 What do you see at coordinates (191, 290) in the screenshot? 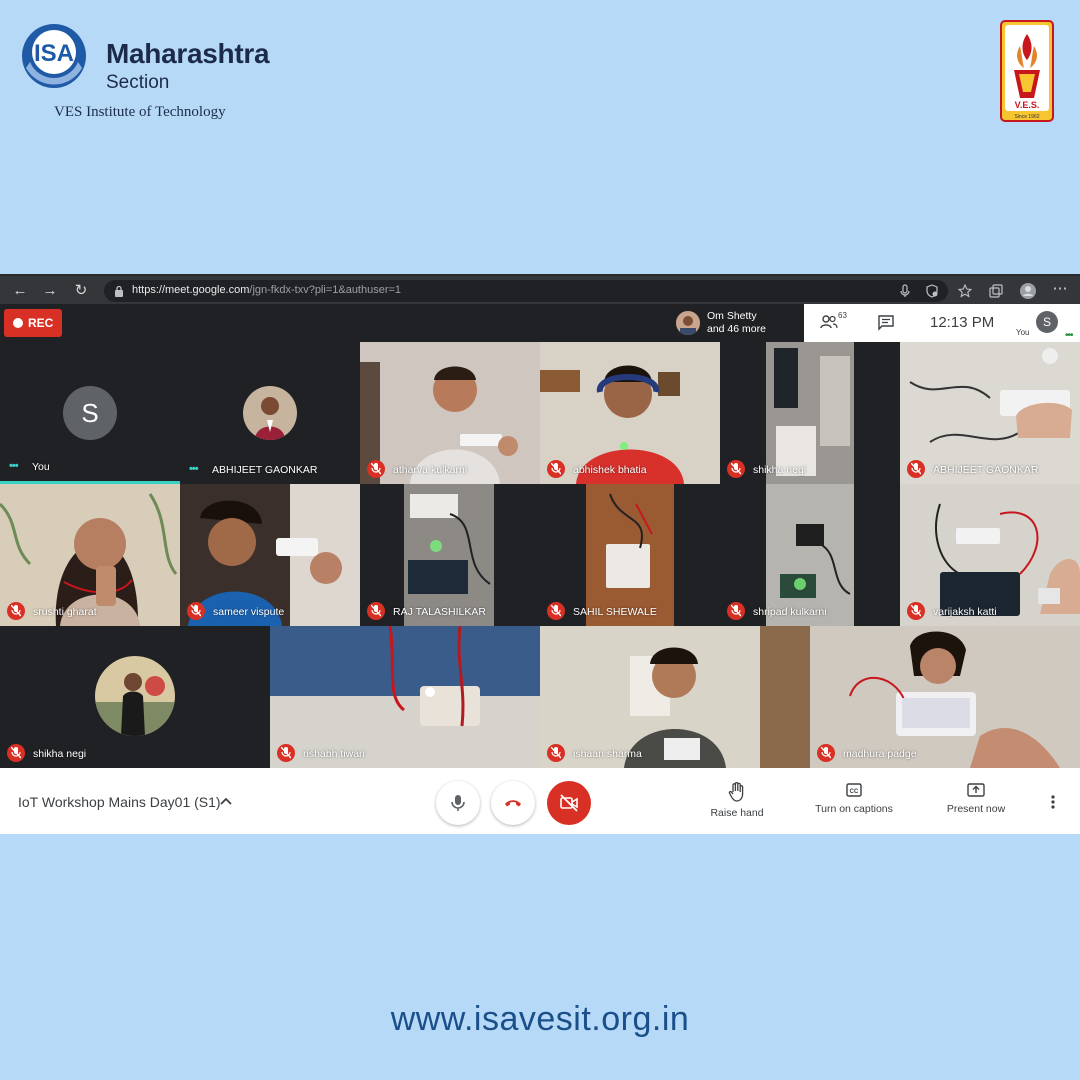
I see `url-host: https://meet.google.com` at bounding box center [191, 290].